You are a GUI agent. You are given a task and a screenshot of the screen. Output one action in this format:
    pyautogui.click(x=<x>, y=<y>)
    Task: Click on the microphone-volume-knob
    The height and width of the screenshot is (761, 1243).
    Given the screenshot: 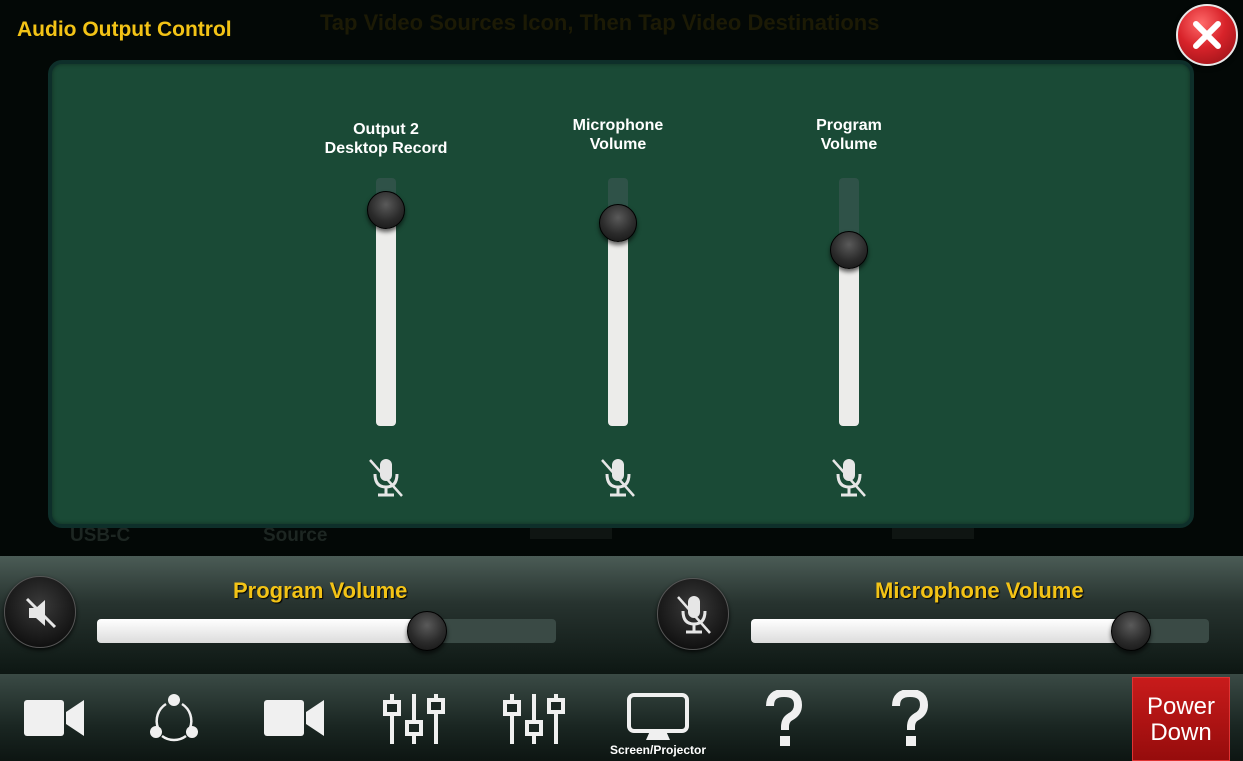 What is the action you would take?
    pyautogui.click(x=1131, y=631)
    